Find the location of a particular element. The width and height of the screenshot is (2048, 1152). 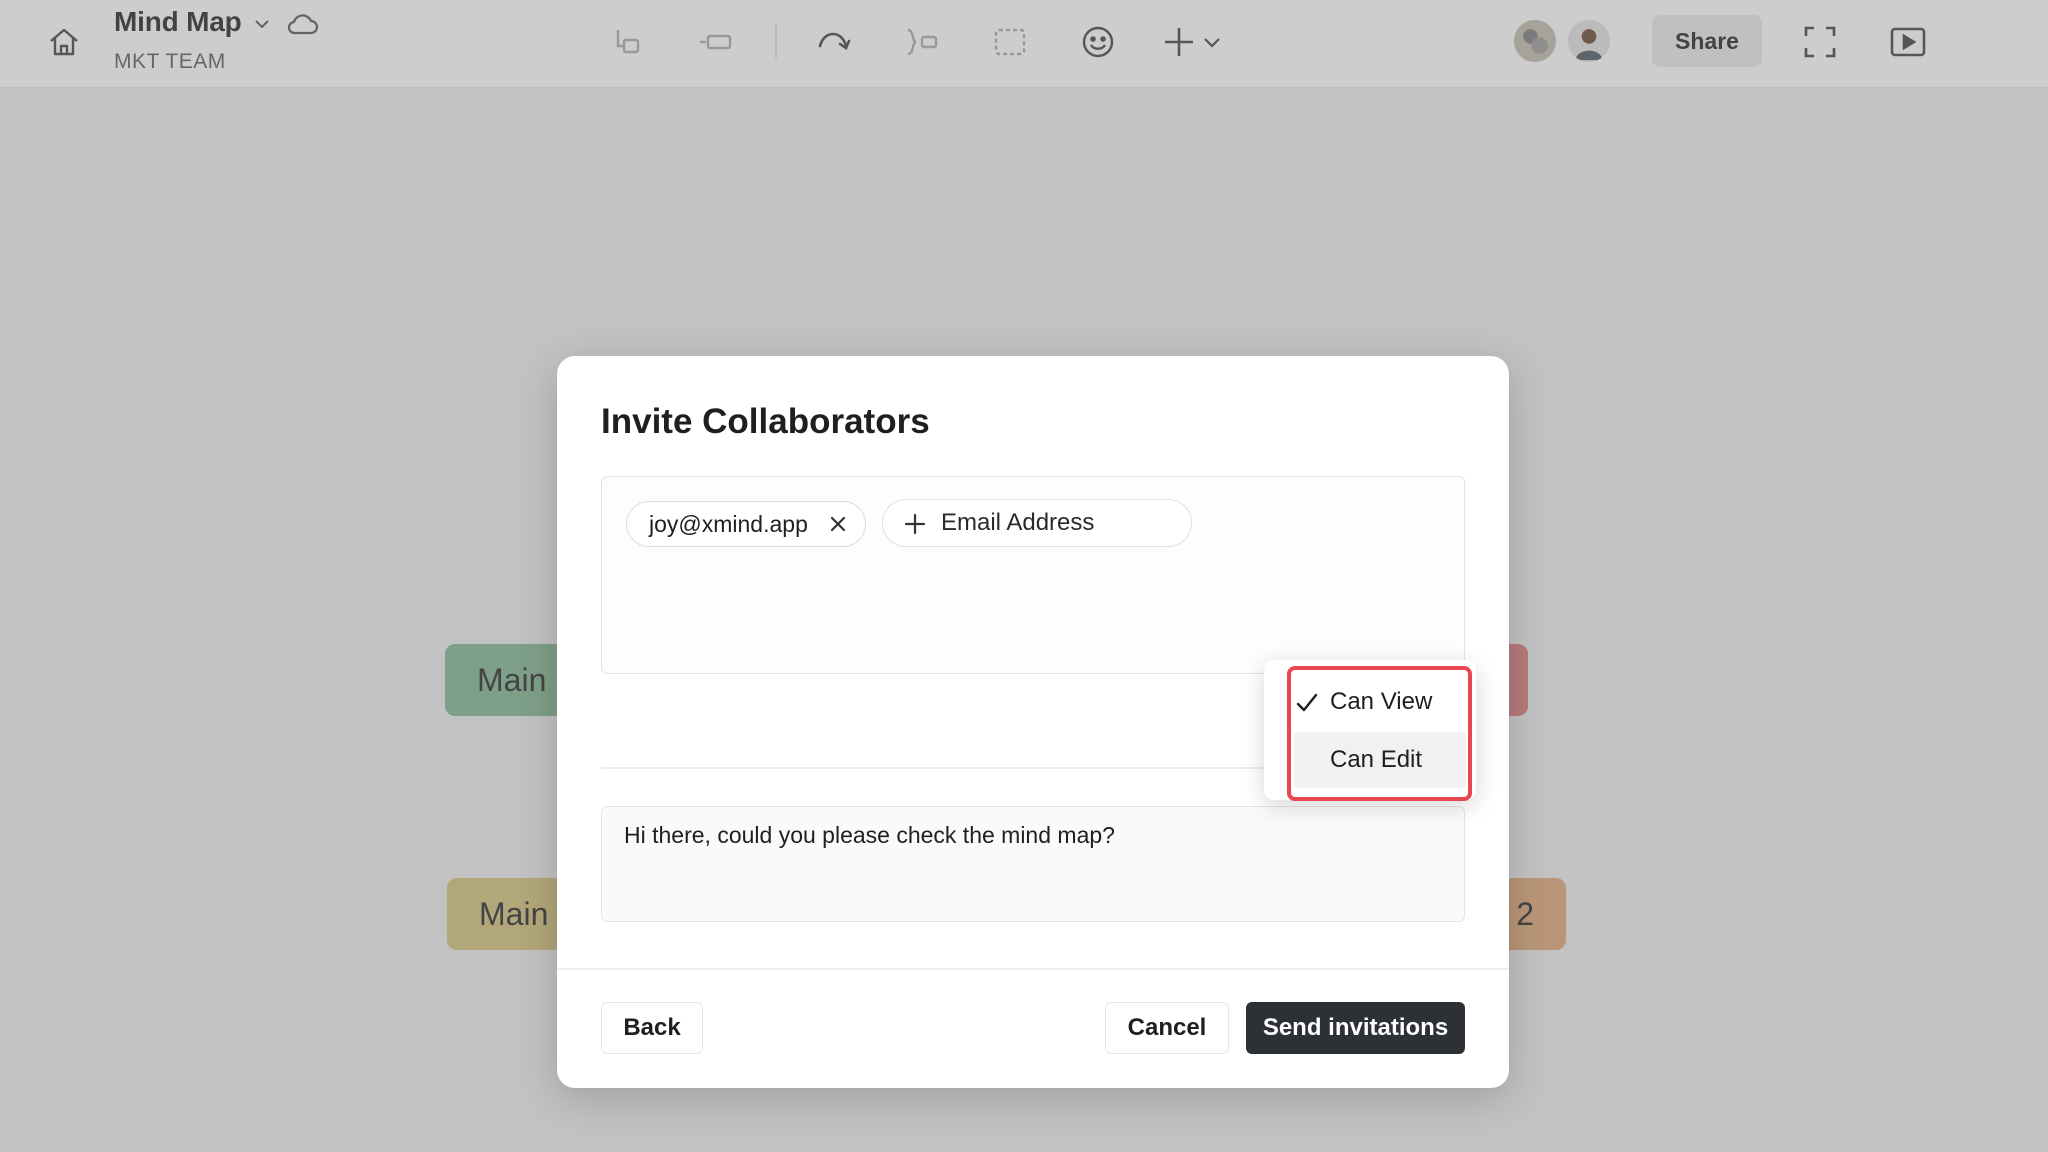

cancel-button: Cancel is located at coordinates (1167, 1028).